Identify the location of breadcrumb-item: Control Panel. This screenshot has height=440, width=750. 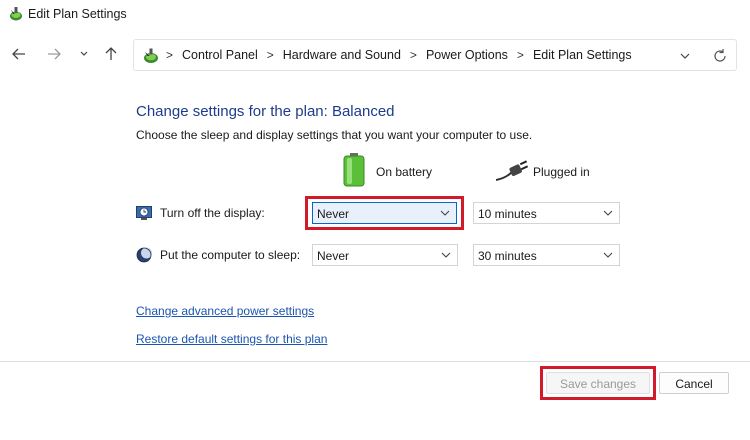
(220, 55).